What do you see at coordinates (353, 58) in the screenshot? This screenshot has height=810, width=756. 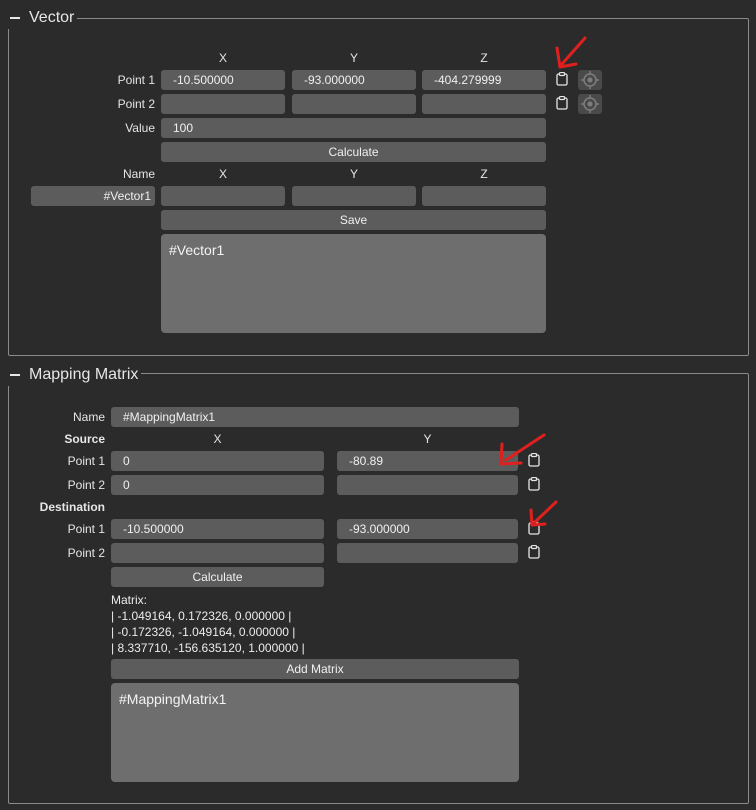 I see `vector-col-y: Y` at bounding box center [353, 58].